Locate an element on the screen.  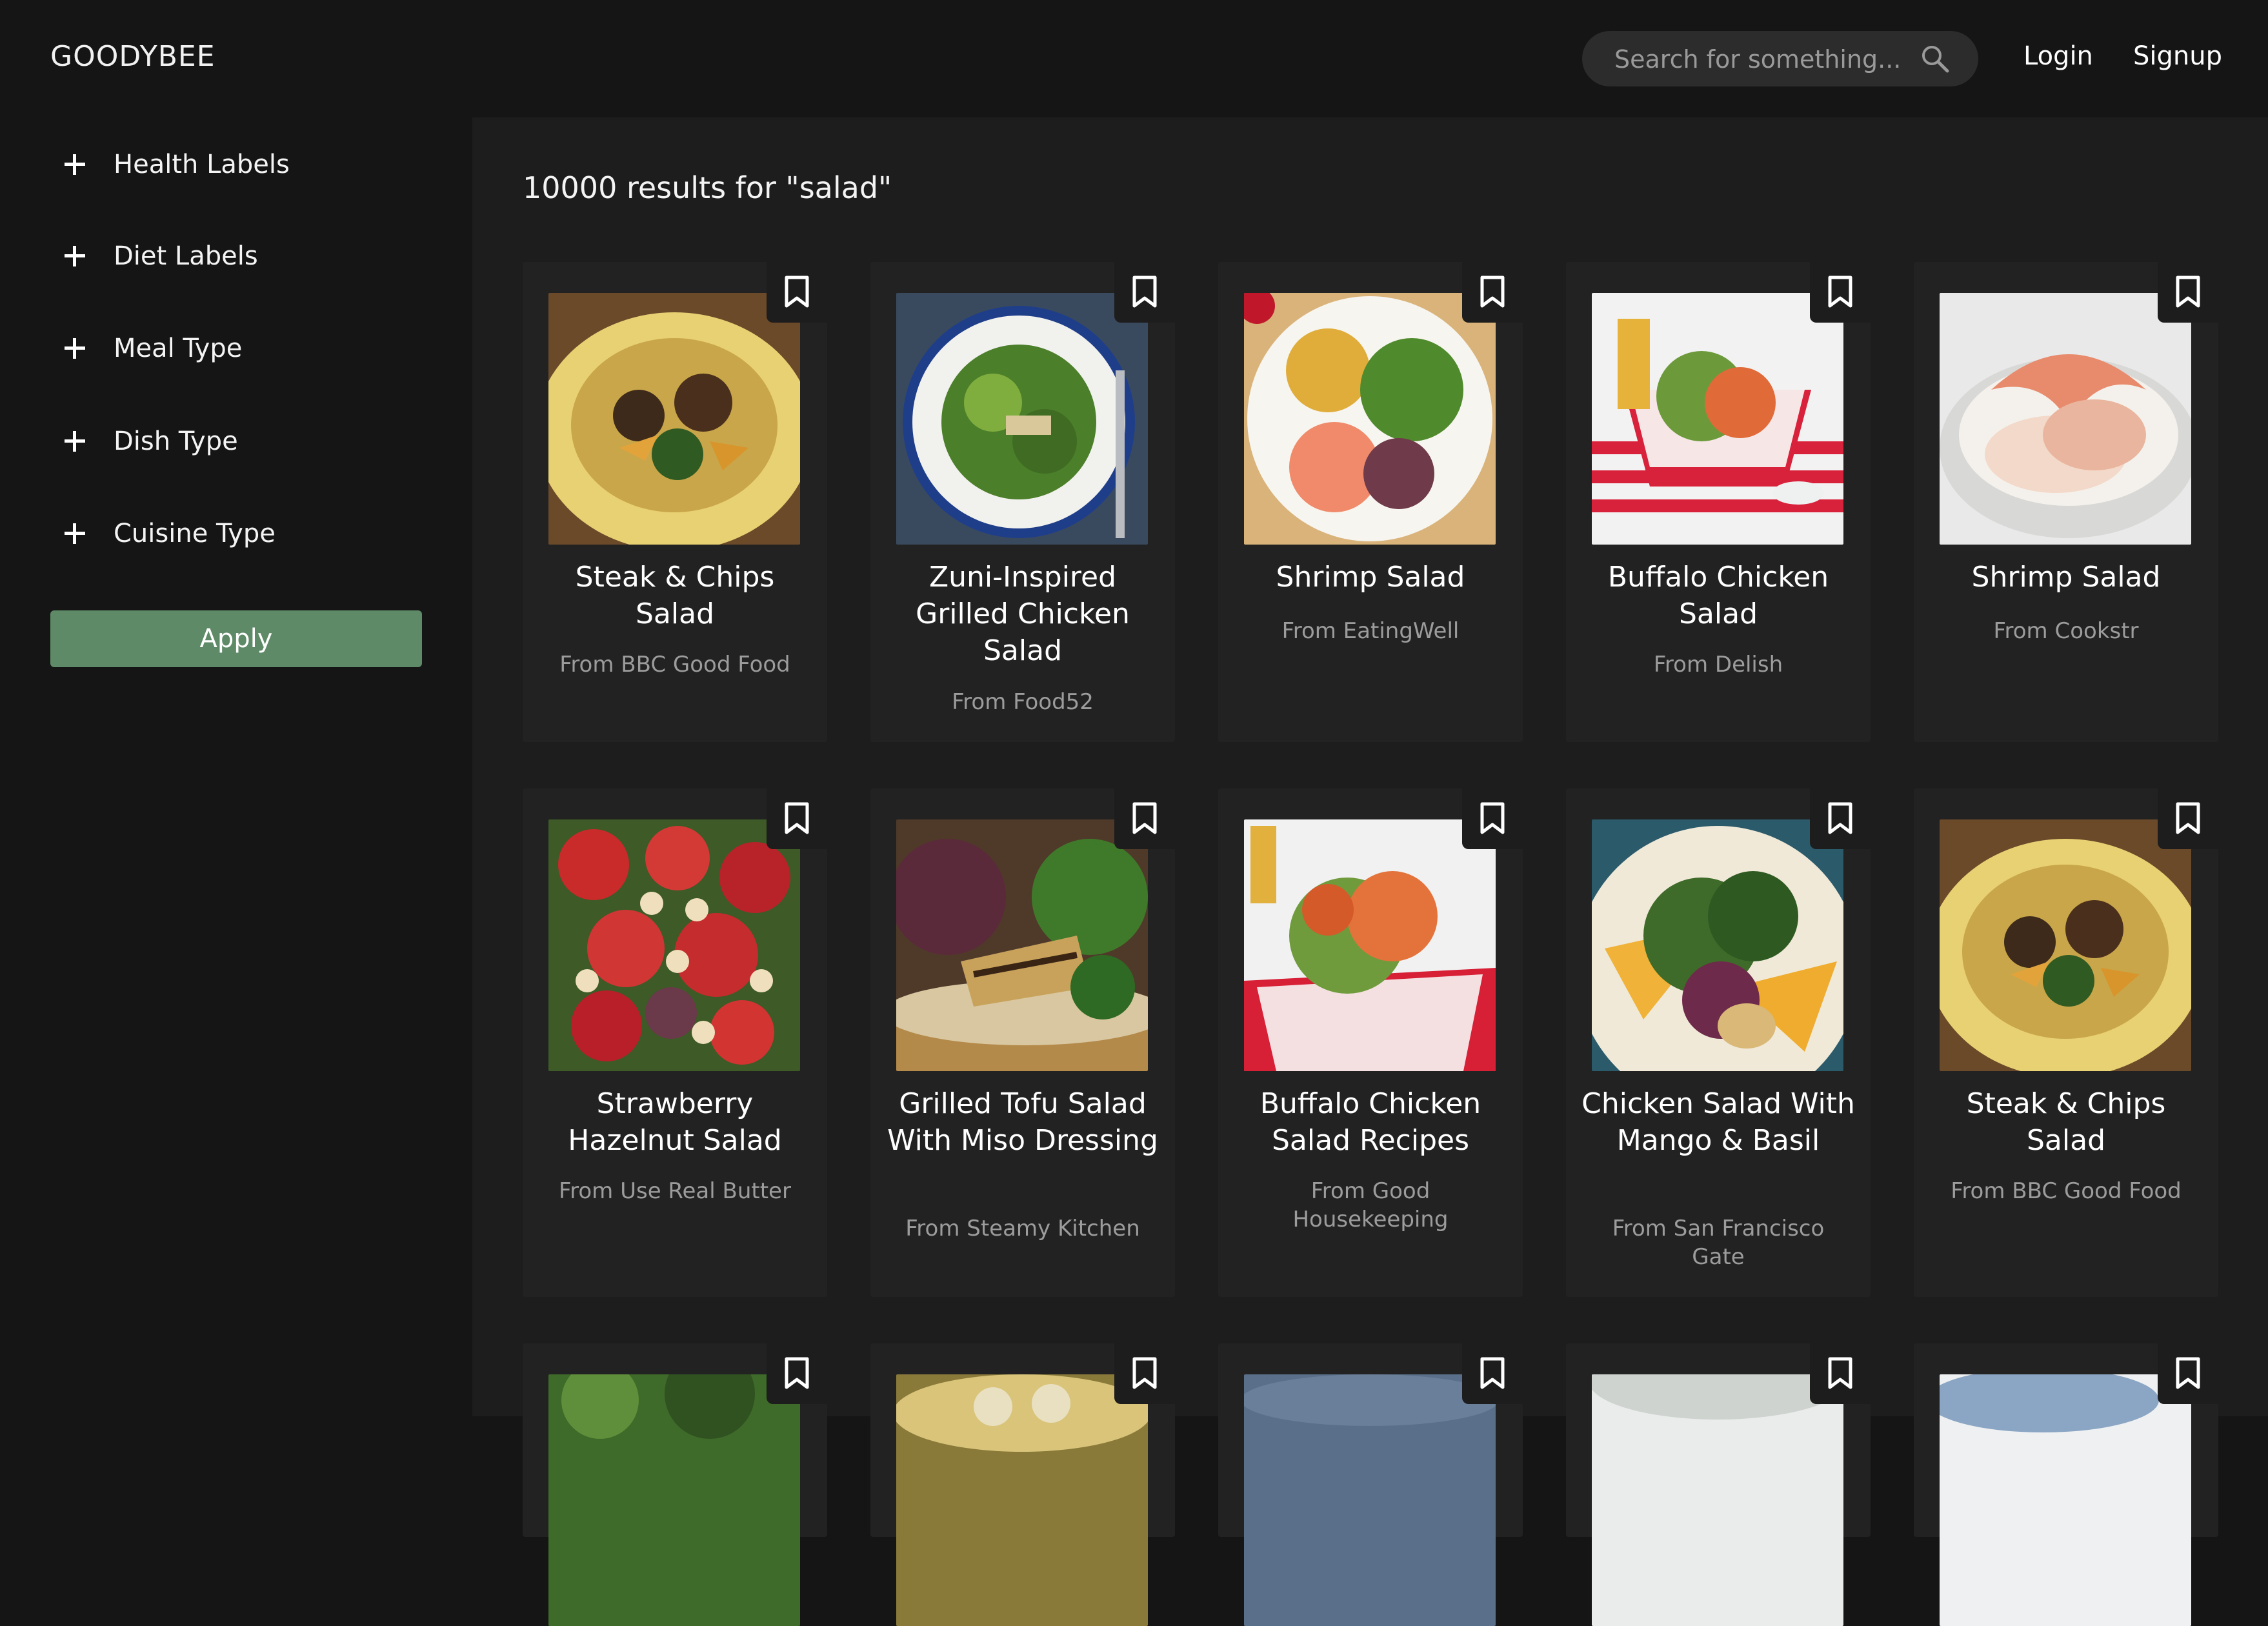
filter-diet-labels: Diet Labels is located at coordinates (159, 257).